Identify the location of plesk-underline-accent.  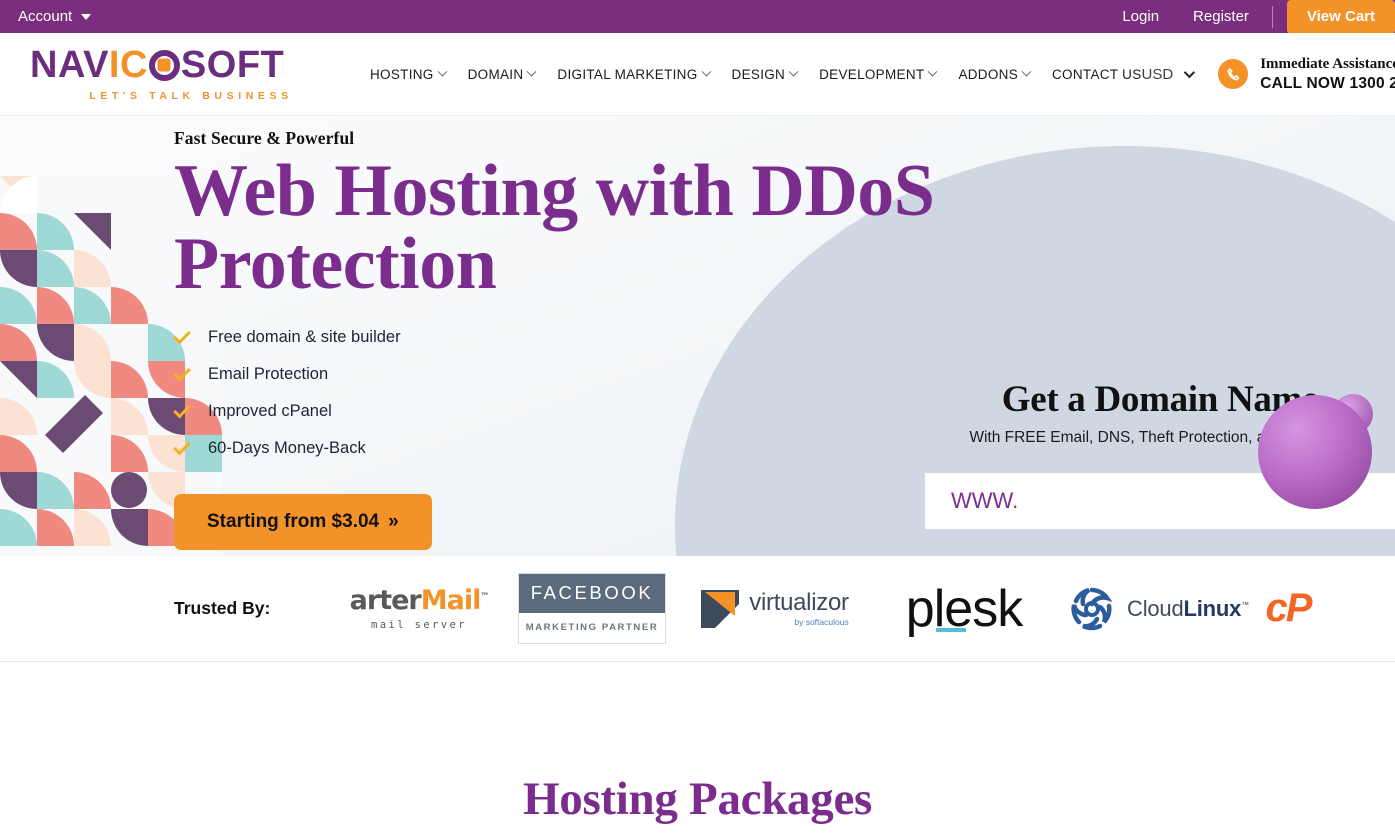
(950, 629).